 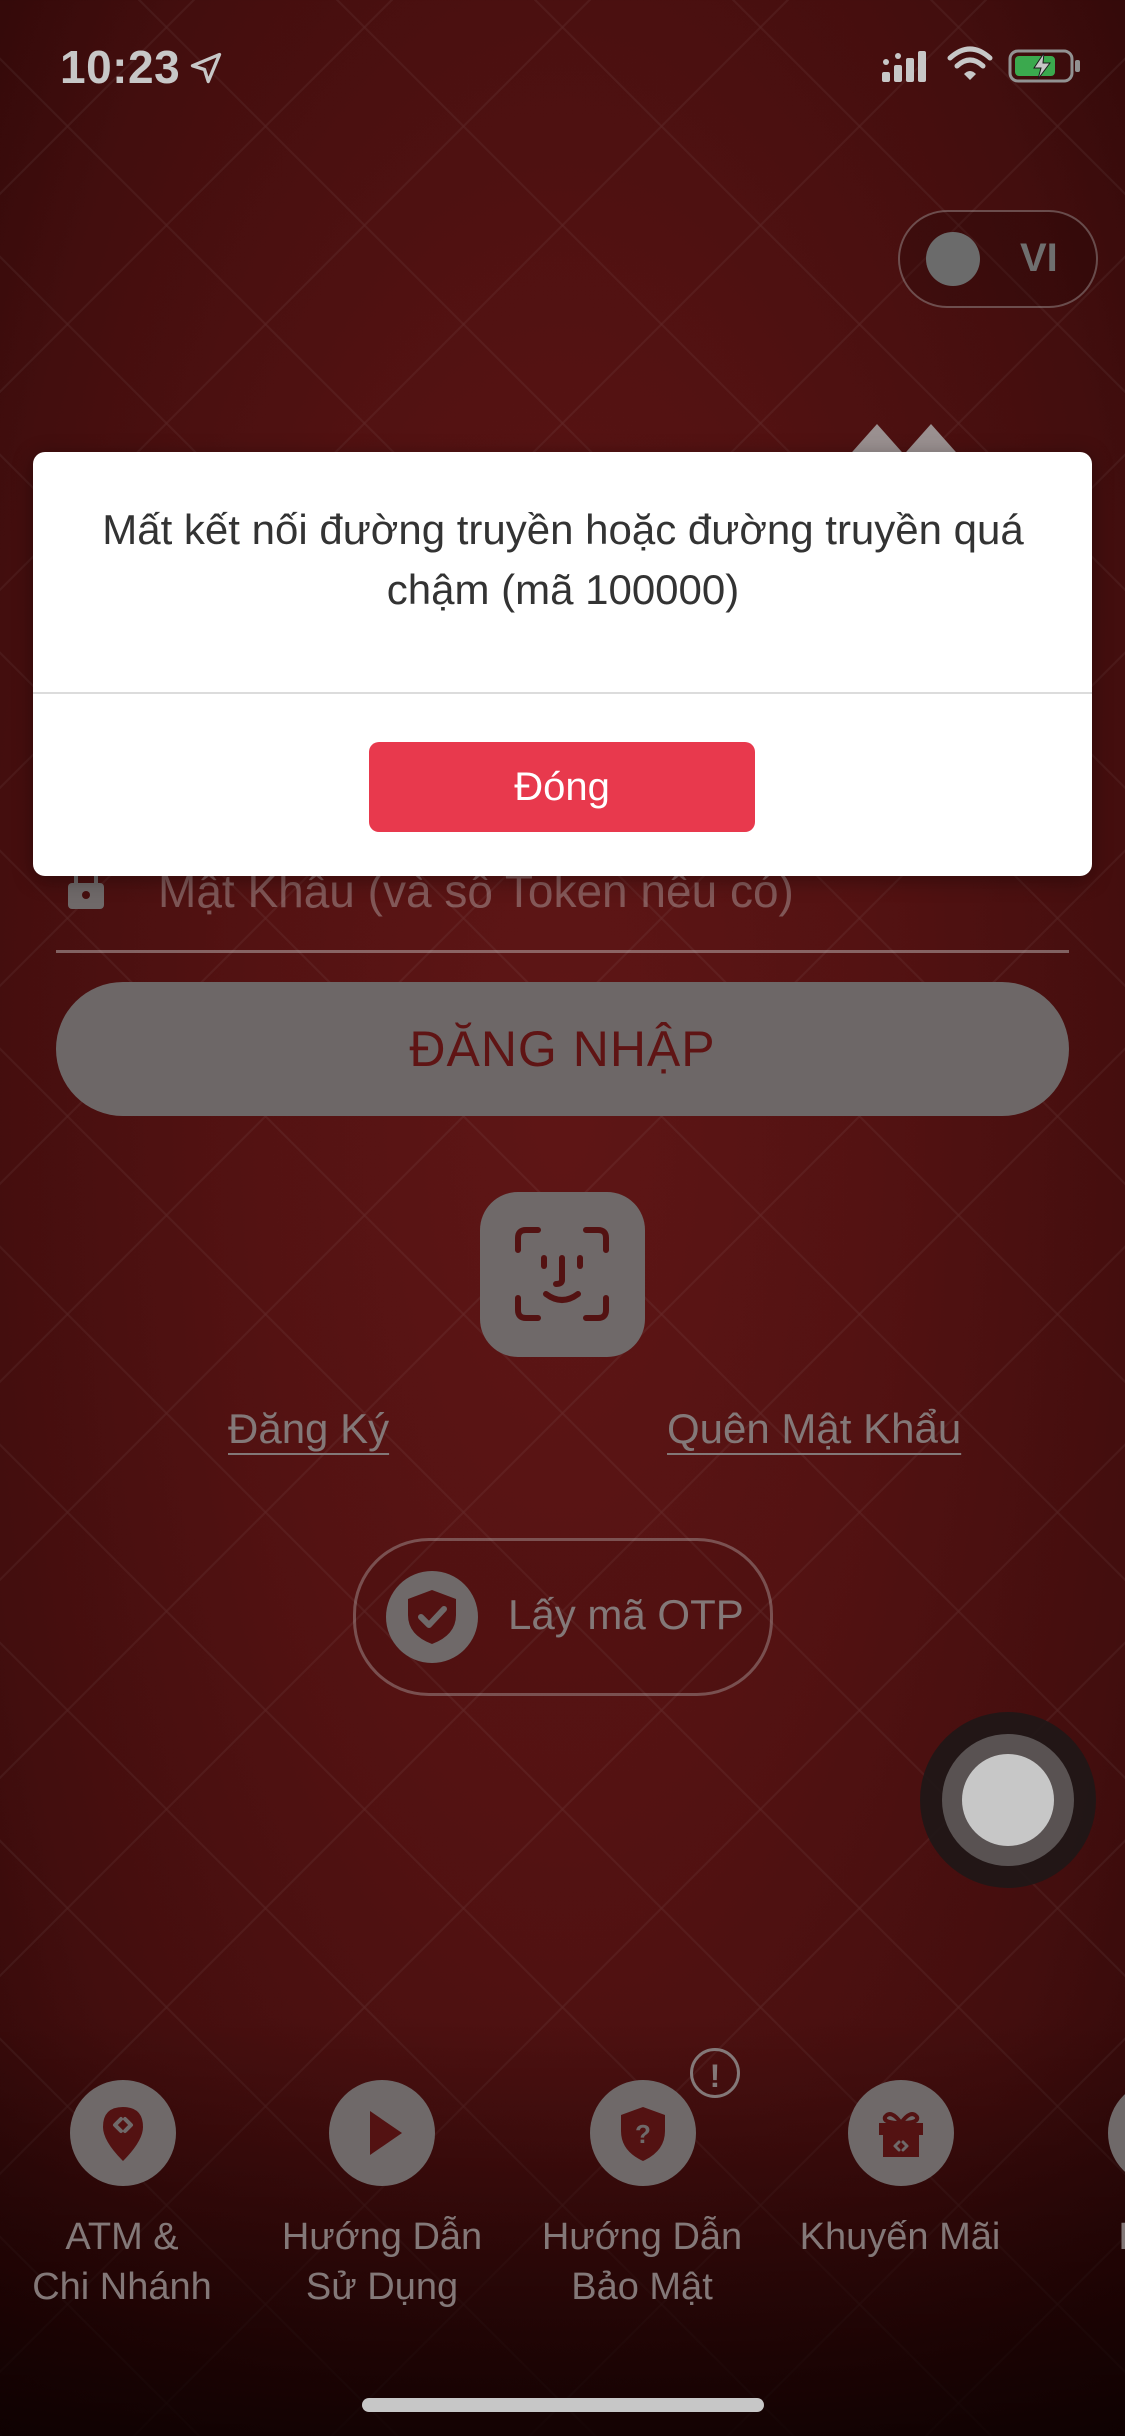 I want to click on close-button: Đóng, so click(x=562, y=787).